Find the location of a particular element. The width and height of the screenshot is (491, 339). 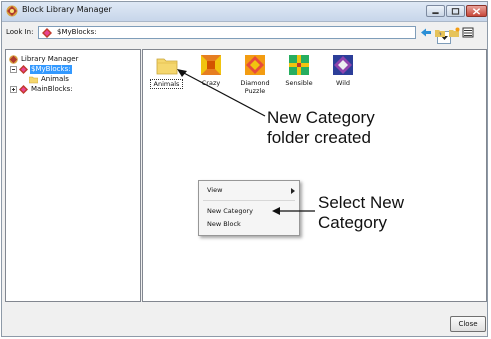

submenu-arrow-icon is located at coordinates (293, 191).